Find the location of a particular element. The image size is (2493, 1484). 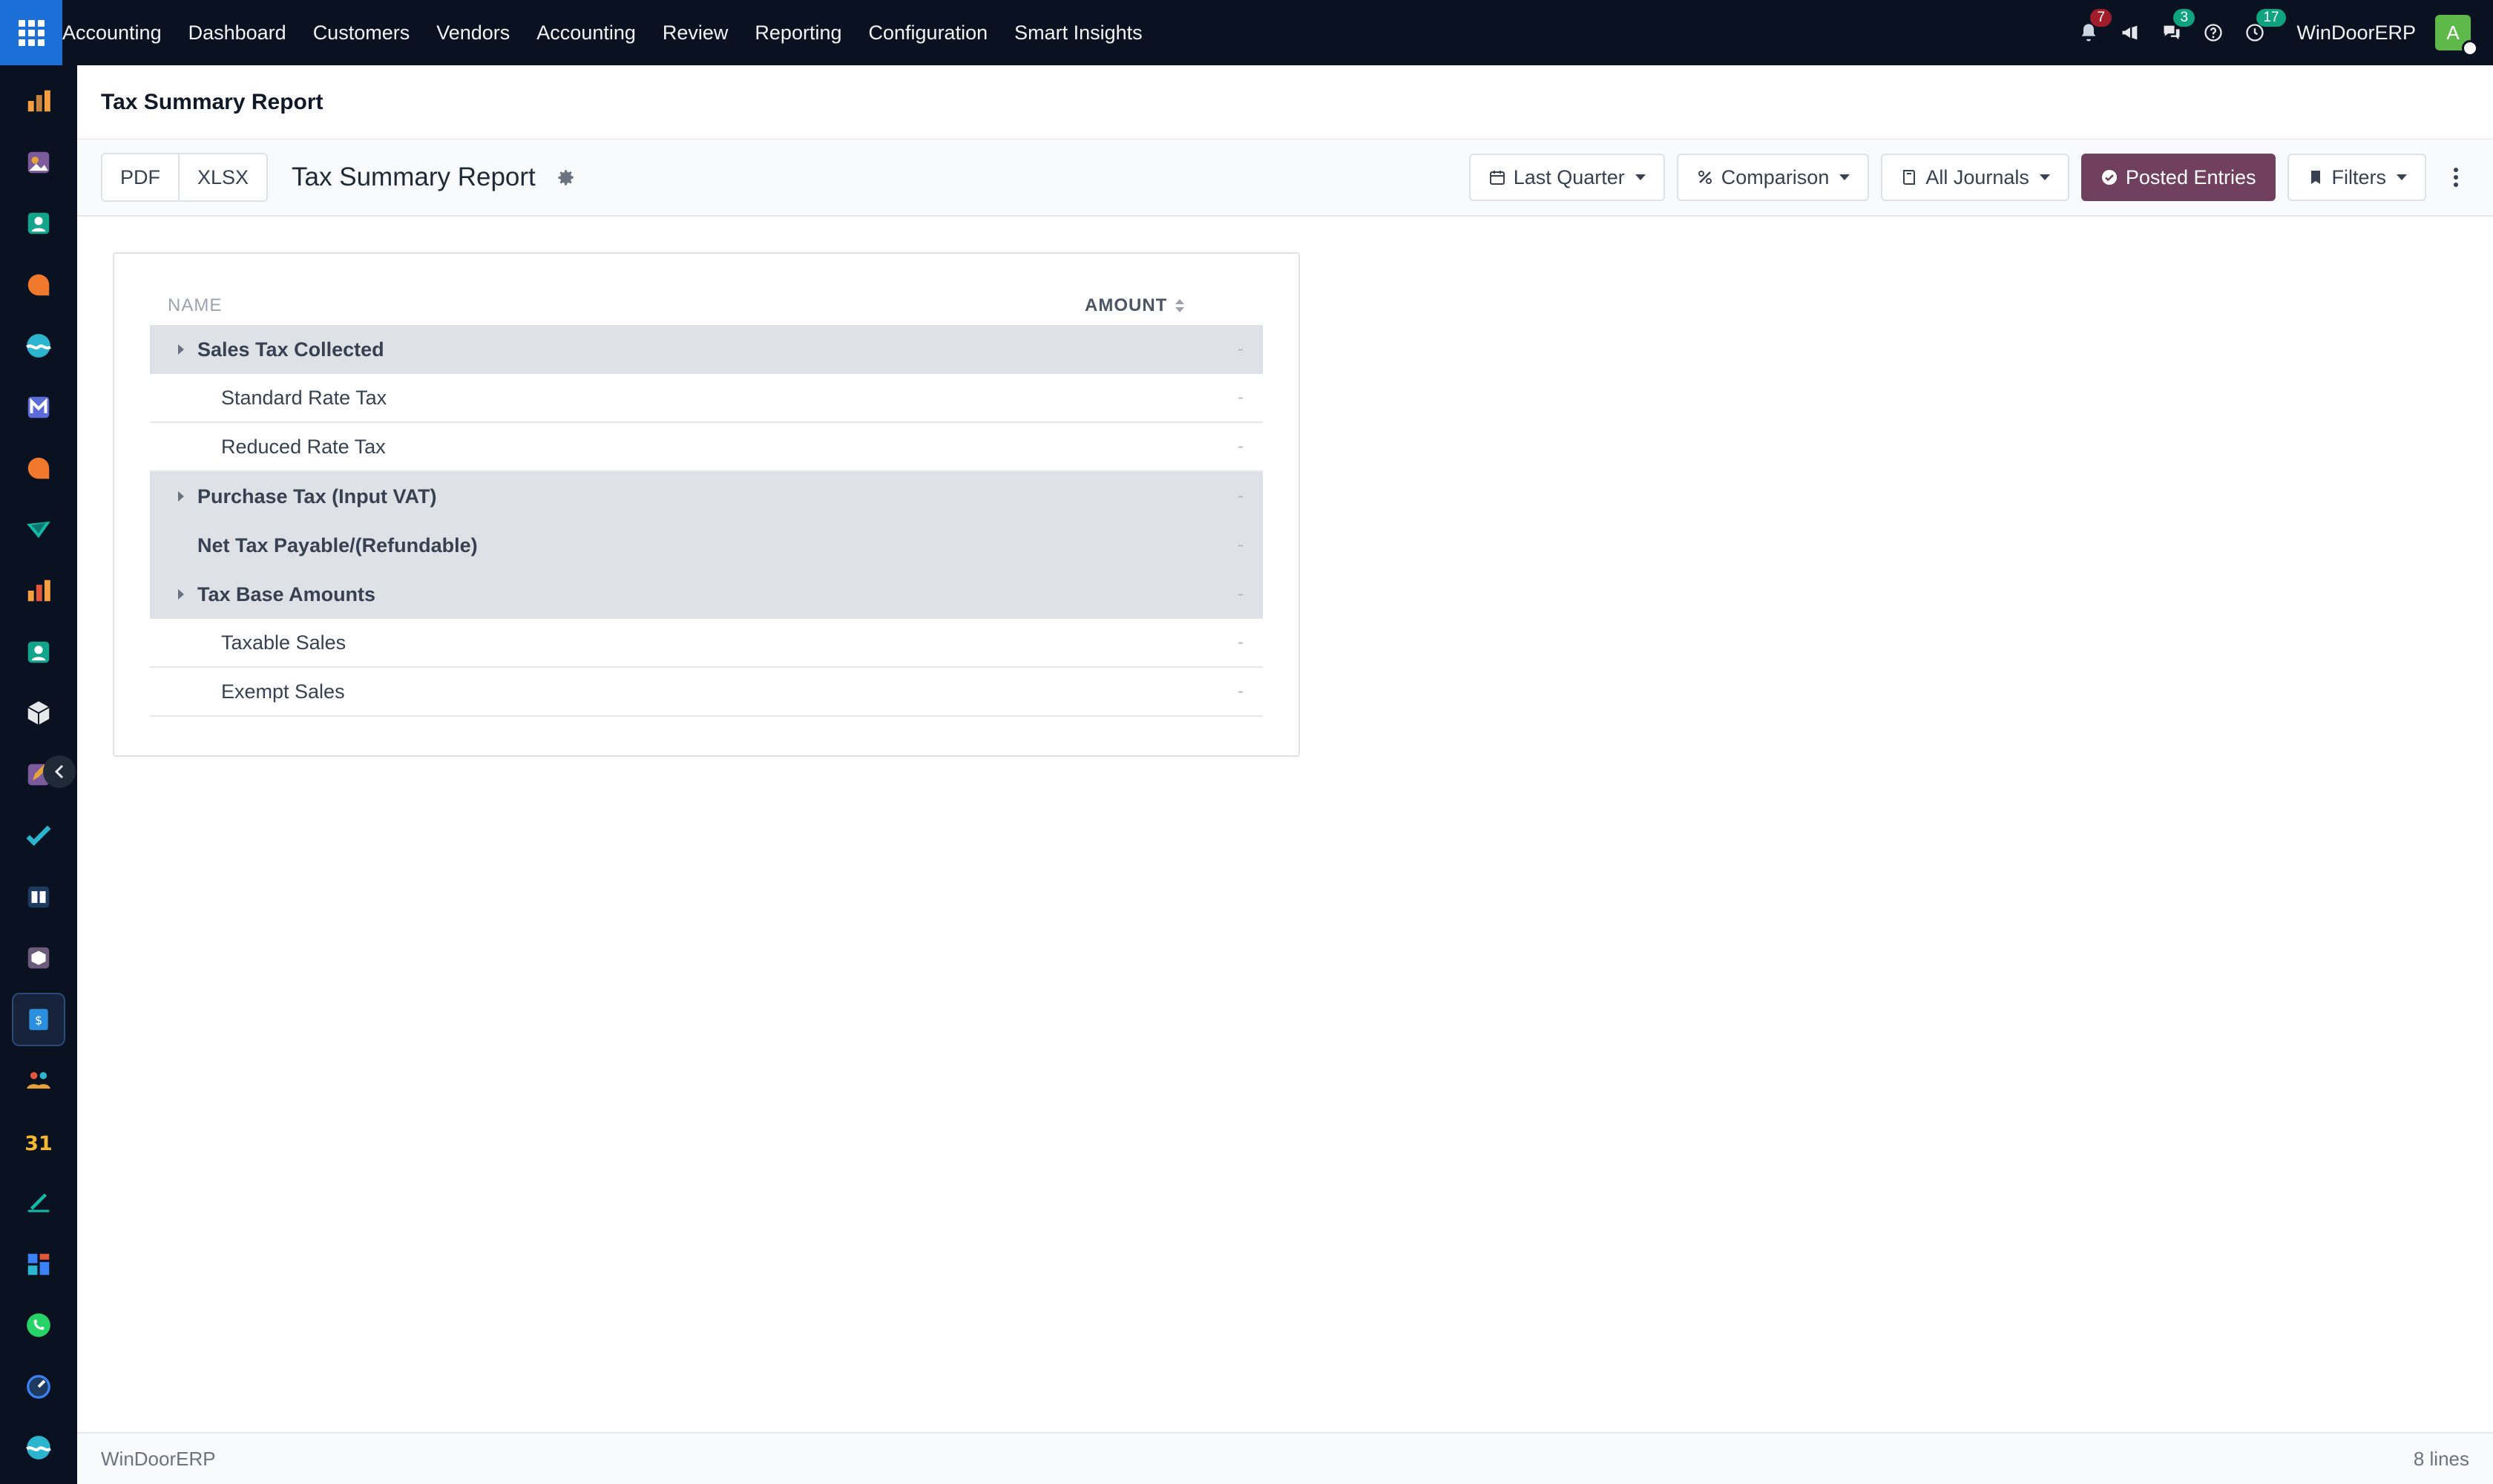

megaphone-icon is located at coordinates (2130, 32).